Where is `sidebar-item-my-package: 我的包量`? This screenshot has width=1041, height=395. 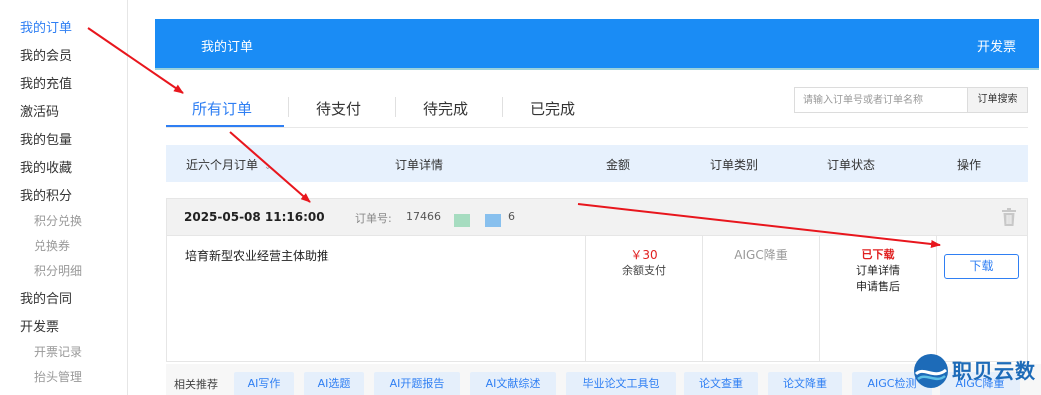 sidebar-item-my-package: 我的包量 is located at coordinates (46, 138).